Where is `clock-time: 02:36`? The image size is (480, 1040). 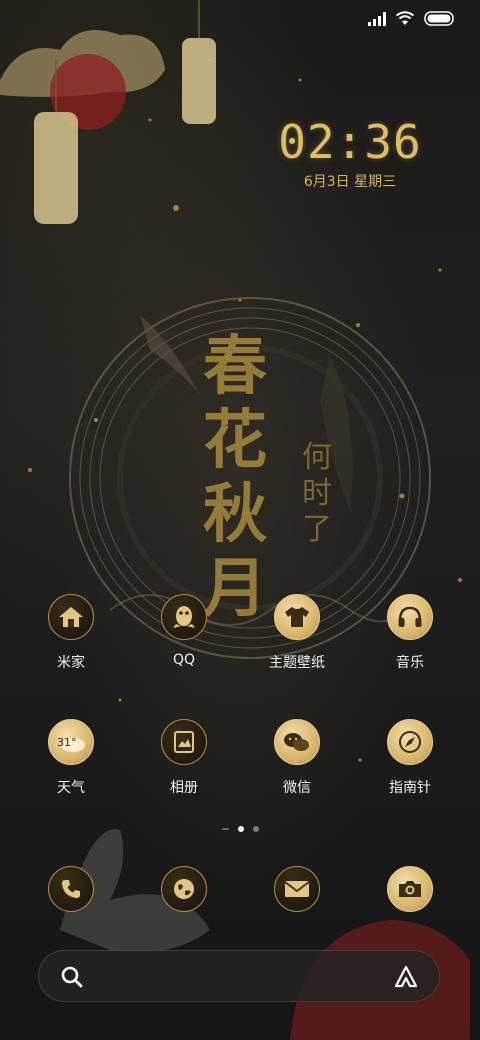
clock-time: 02:36 is located at coordinates (350, 142).